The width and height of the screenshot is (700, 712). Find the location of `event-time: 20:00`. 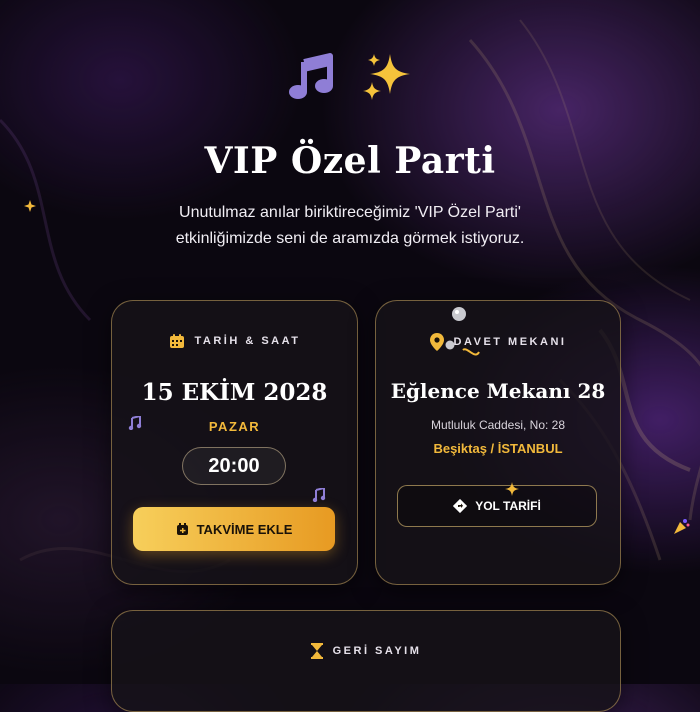

event-time: 20:00 is located at coordinates (234, 466).